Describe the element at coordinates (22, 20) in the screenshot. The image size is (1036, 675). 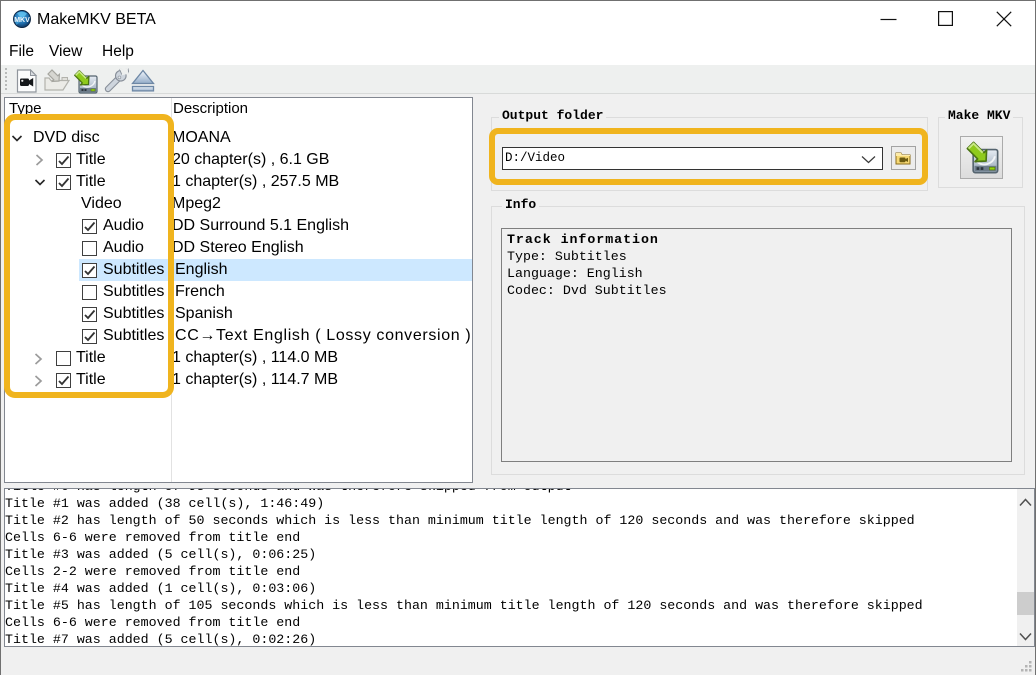
I see `svg-text: MKV` at that location.